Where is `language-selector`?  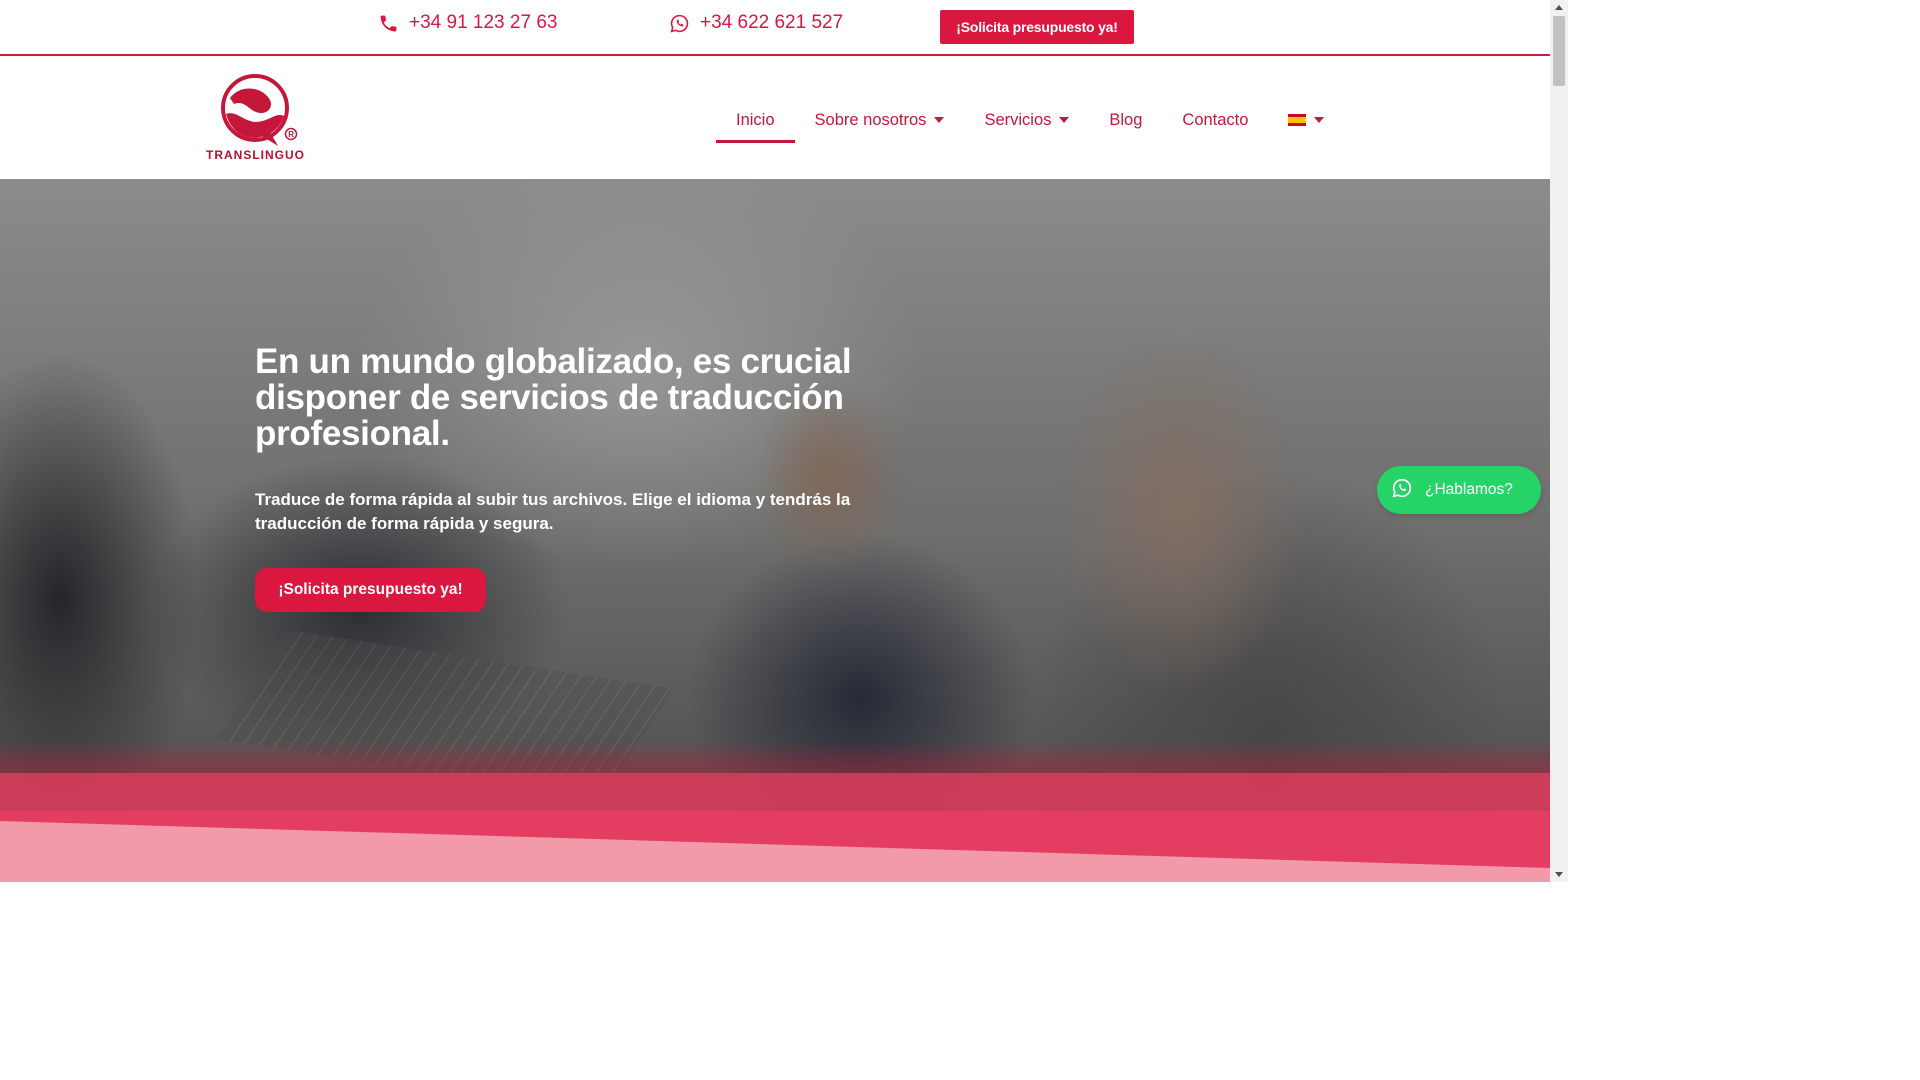
language-selector is located at coordinates (1306, 120).